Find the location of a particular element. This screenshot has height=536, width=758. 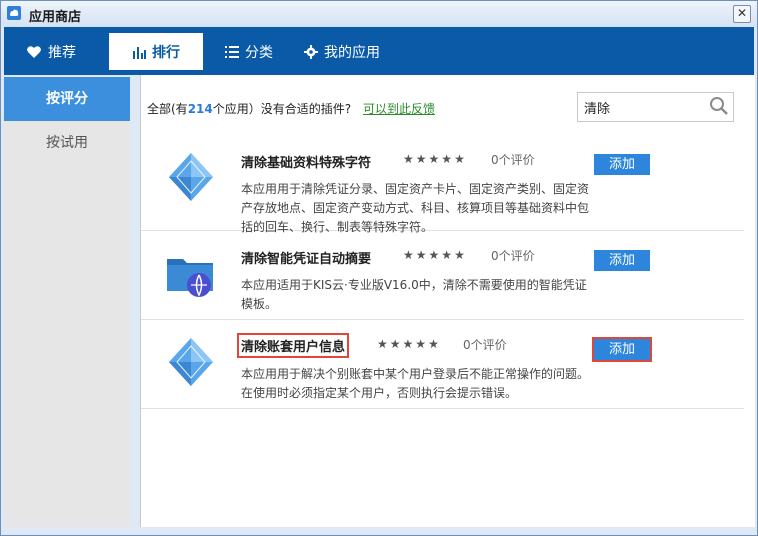

search-icon is located at coordinates (719, 107).